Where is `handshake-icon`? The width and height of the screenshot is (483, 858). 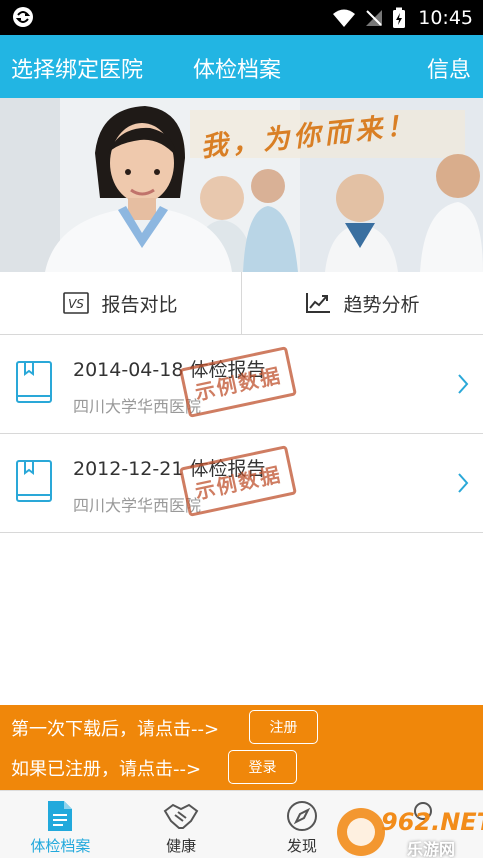
handshake-icon is located at coordinates (181, 816).